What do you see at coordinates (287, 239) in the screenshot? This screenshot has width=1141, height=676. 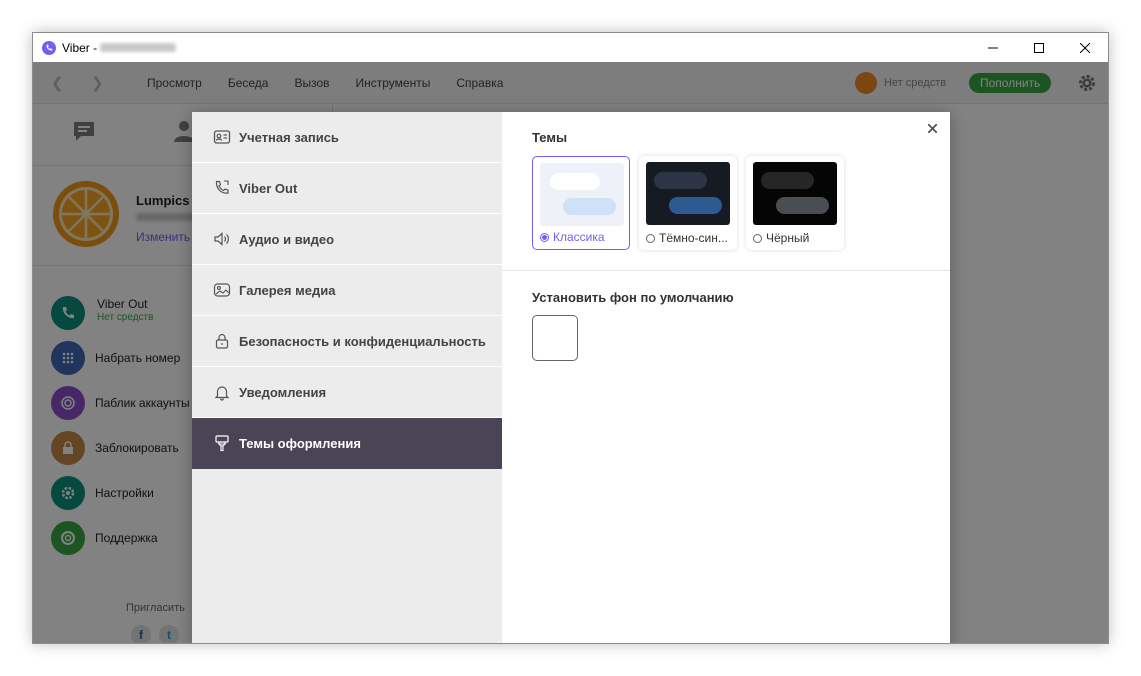 I see `settings-item-label: Аудио и видео` at bounding box center [287, 239].